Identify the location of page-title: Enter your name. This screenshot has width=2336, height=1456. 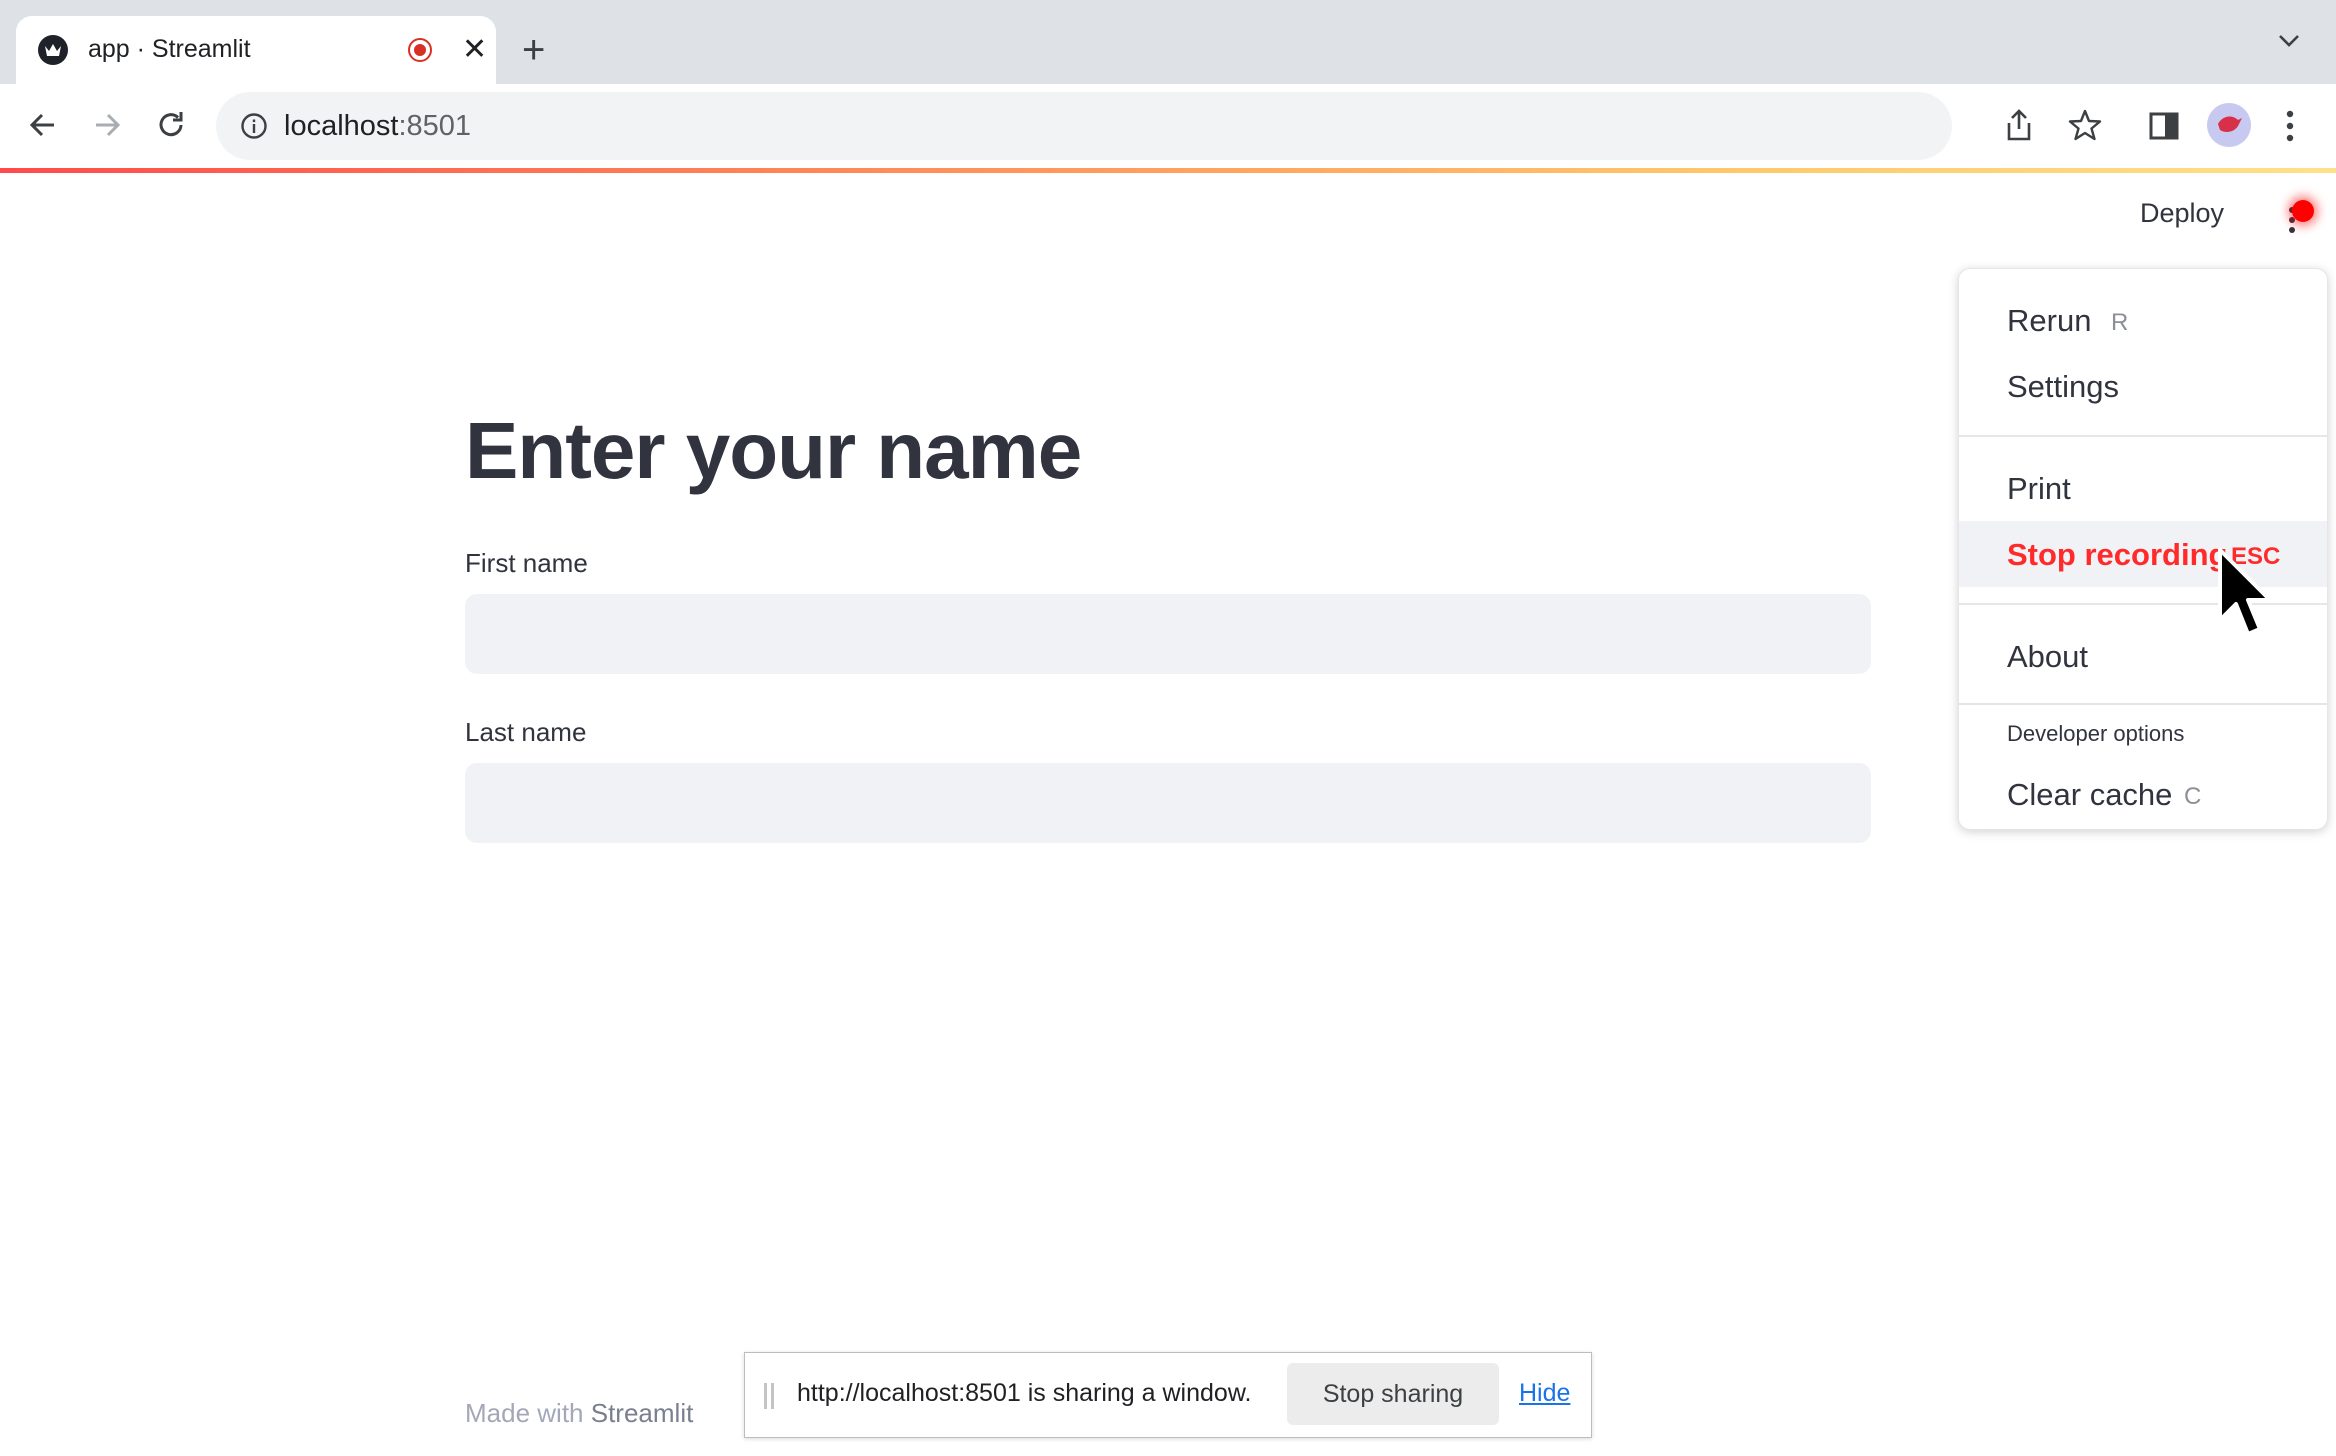
(773, 450).